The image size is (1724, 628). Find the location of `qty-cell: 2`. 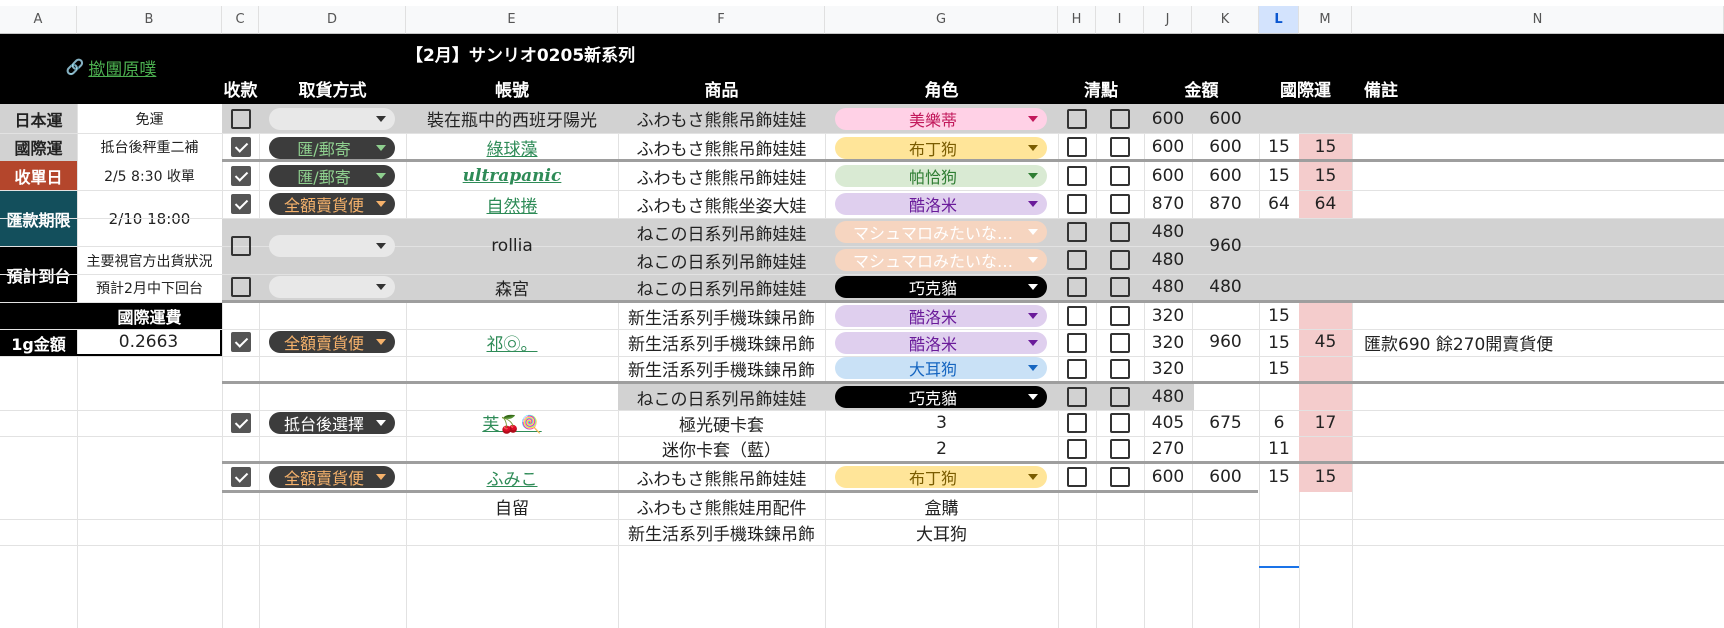

qty-cell: 2 is located at coordinates (941, 448).